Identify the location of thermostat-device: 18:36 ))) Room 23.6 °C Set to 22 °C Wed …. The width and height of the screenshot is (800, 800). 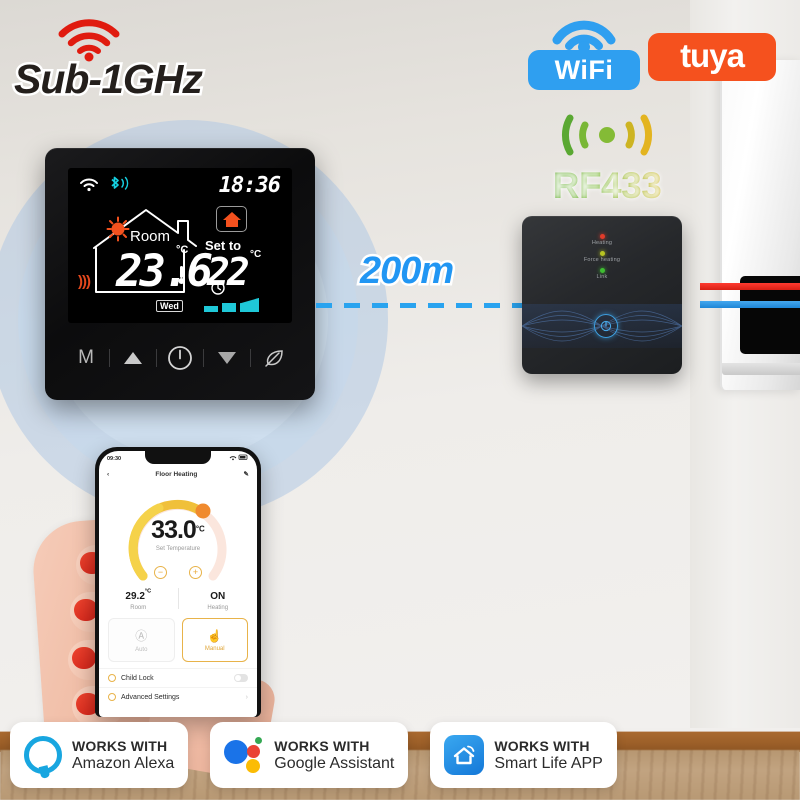
(180, 274).